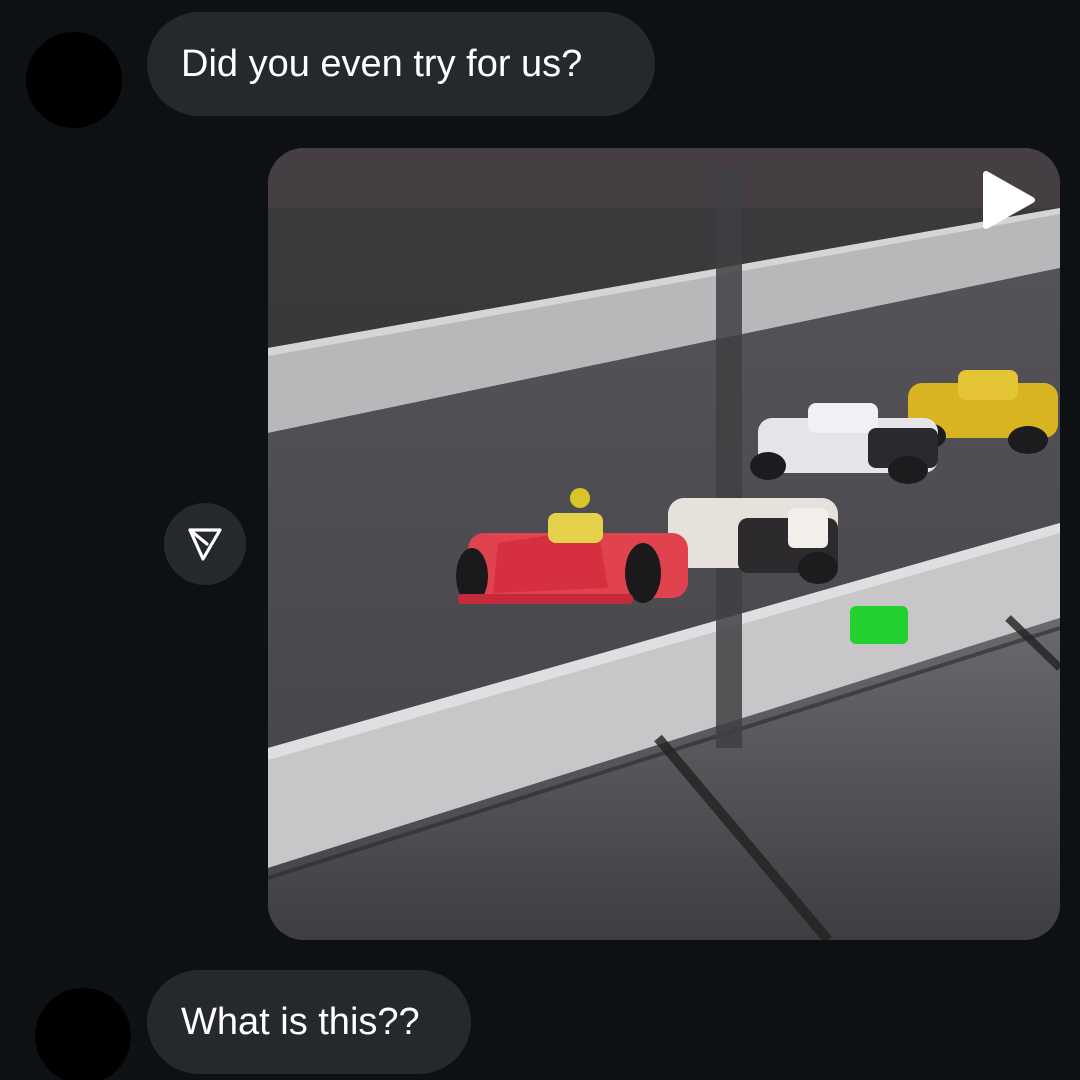 The image size is (1080, 1080). I want to click on share-button, so click(205, 544).